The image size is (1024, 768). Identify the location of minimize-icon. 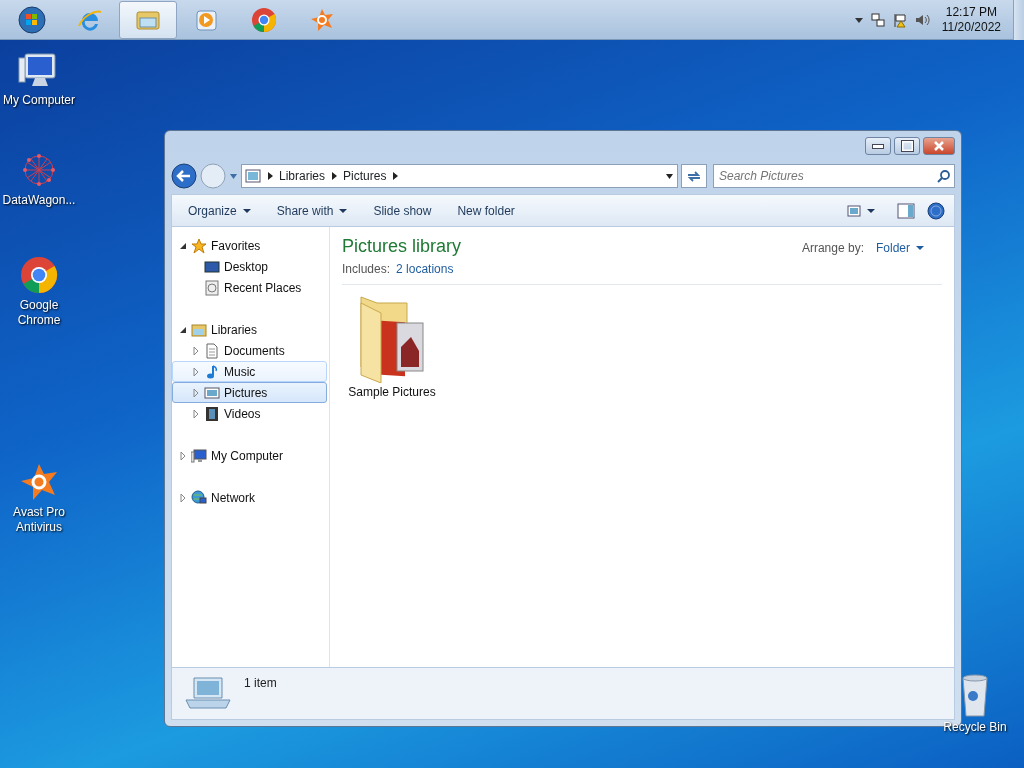
(878, 146).